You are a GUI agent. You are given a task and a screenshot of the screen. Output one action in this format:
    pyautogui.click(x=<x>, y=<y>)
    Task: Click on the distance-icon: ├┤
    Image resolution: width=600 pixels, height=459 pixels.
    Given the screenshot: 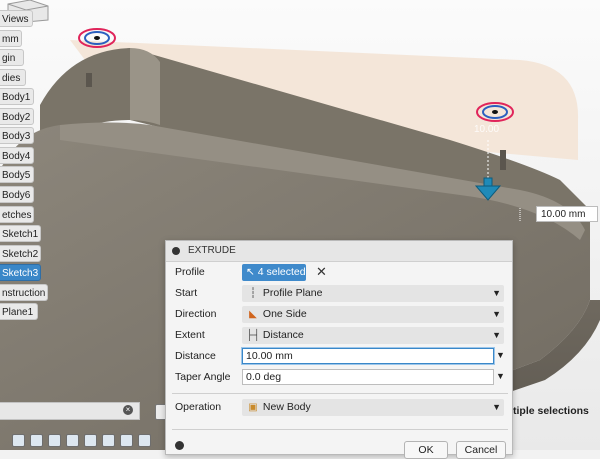 What is the action you would take?
    pyautogui.click(x=253, y=335)
    